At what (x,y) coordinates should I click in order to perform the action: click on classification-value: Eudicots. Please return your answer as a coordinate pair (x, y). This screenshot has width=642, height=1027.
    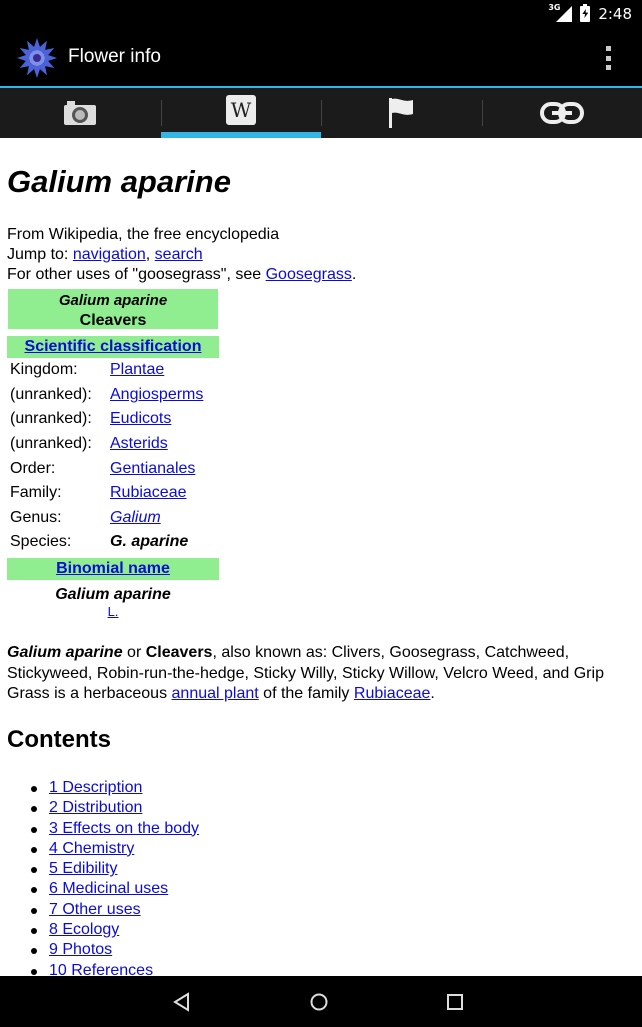
    Looking at the image, I should click on (140, 419).